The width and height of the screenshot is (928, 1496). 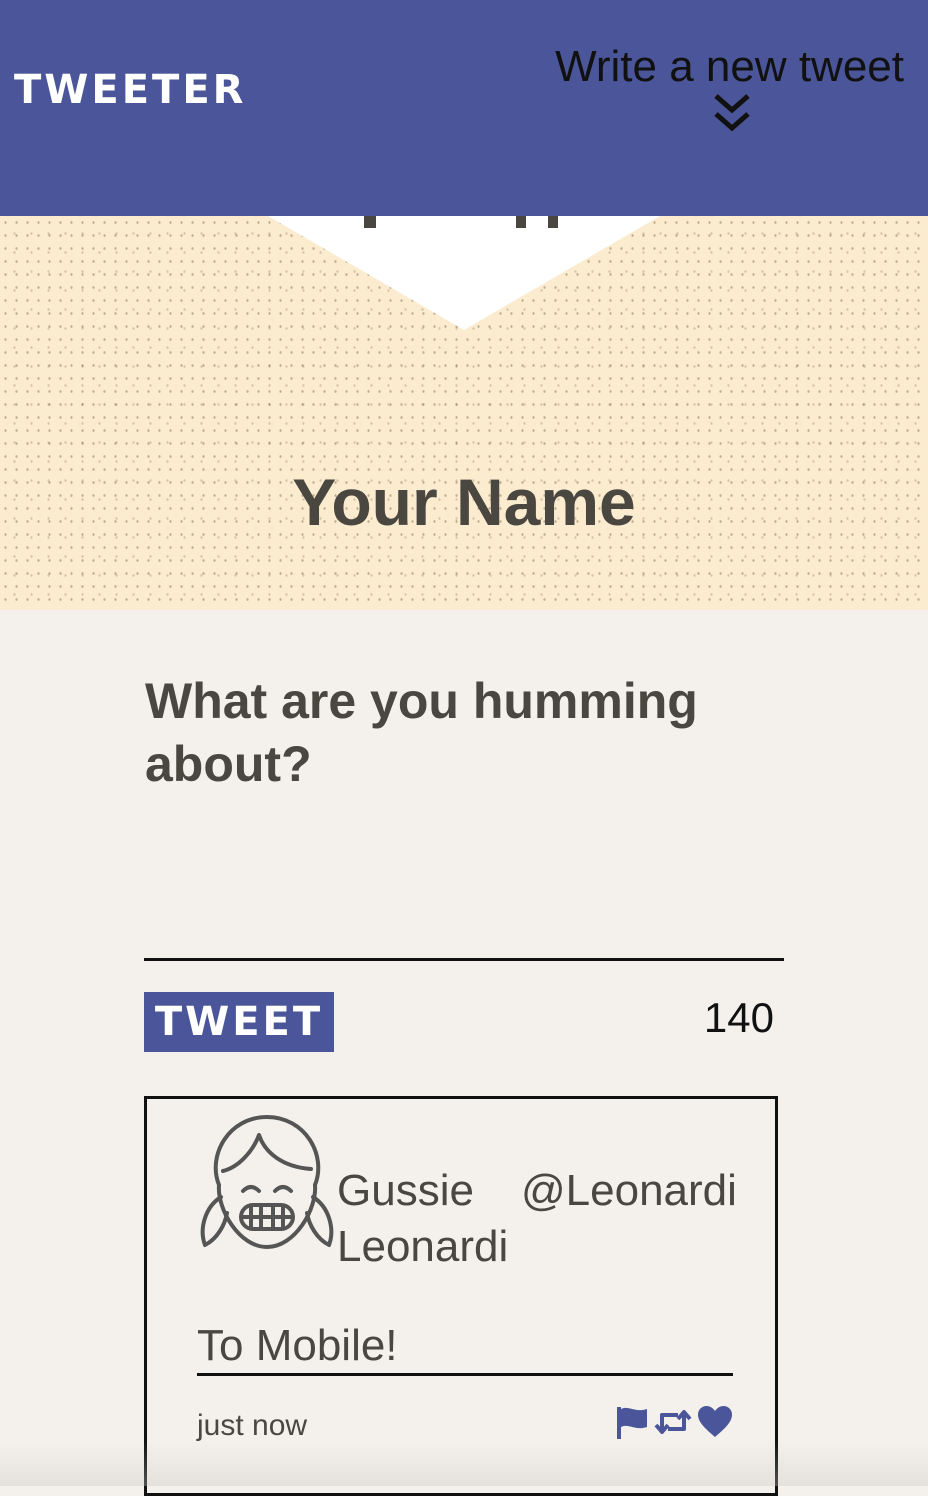 I want to click on girl-avatar-icon, so click(x=267, y=1182).